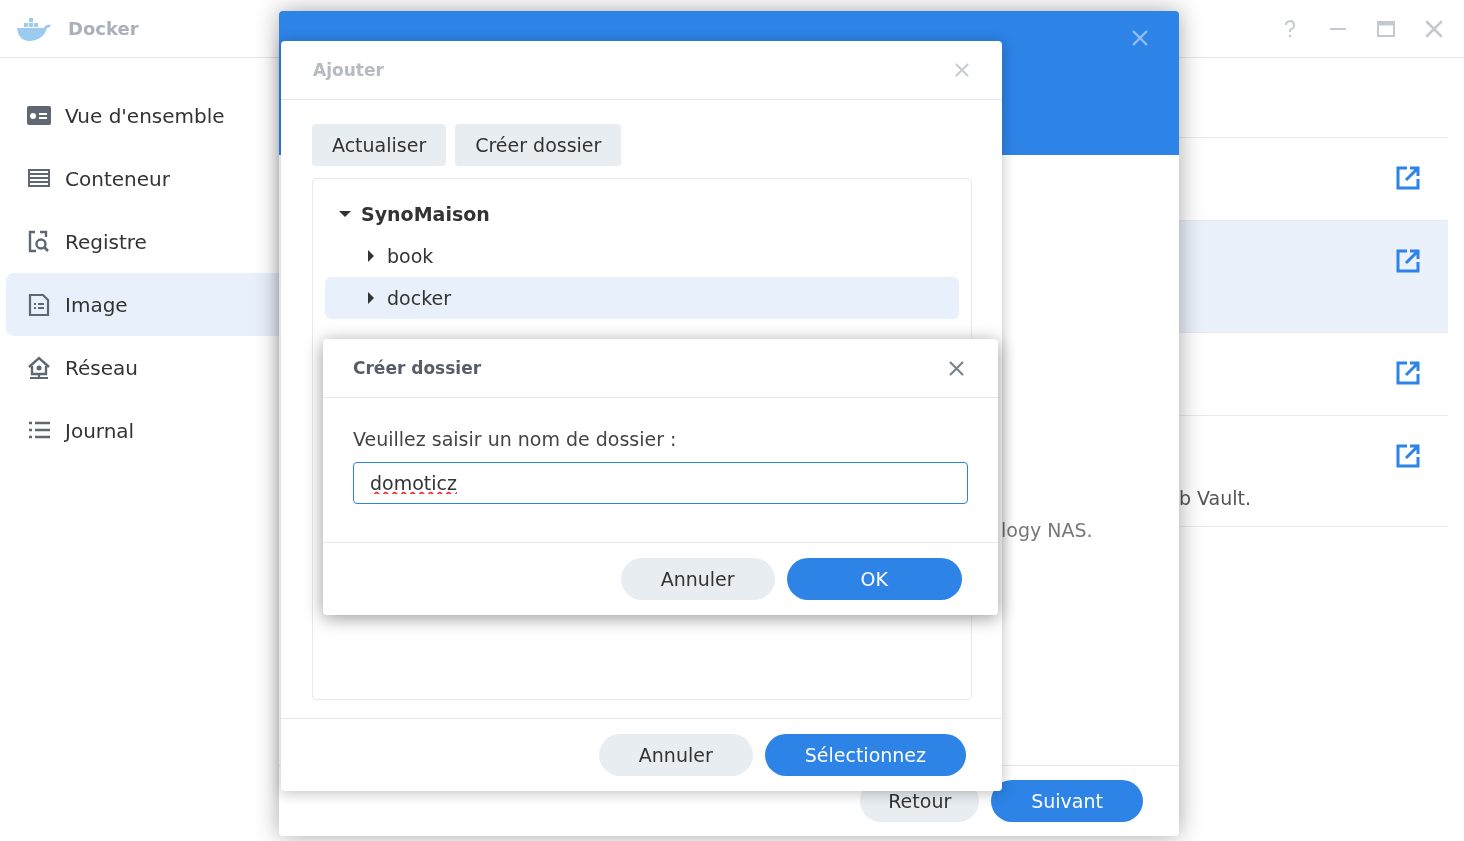 The height and width of the screenshot is (841, 1464). What do you see at coordinates (1215, 498) in the screenshot?
I see `description-text: b Vault.` at bounding box center [1215, 498].